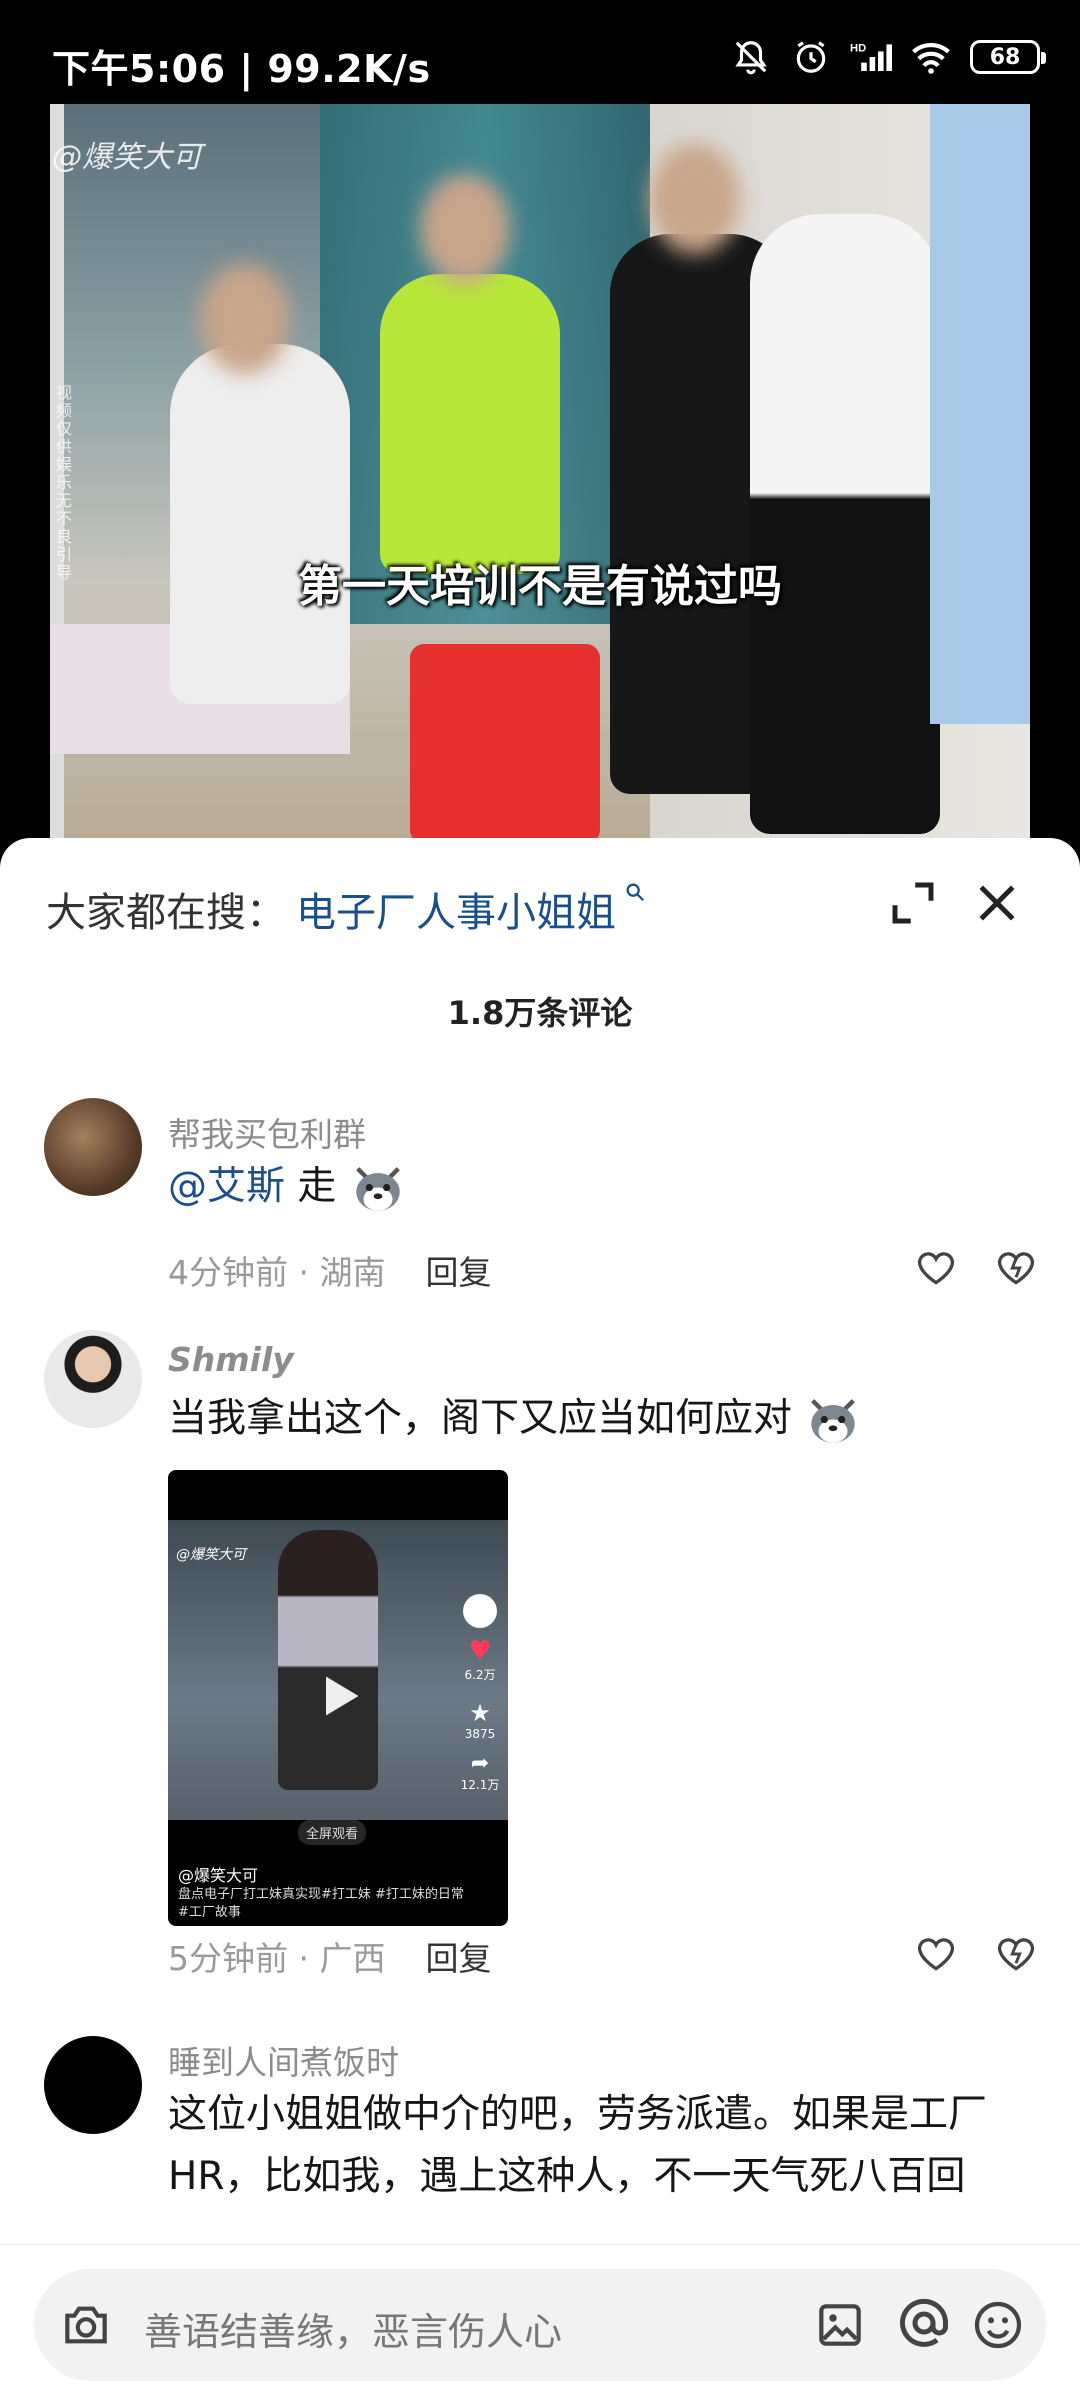 The image size is (1080, 2400). I want to click on comment-mention: @艾斯, so click(226, 1186).